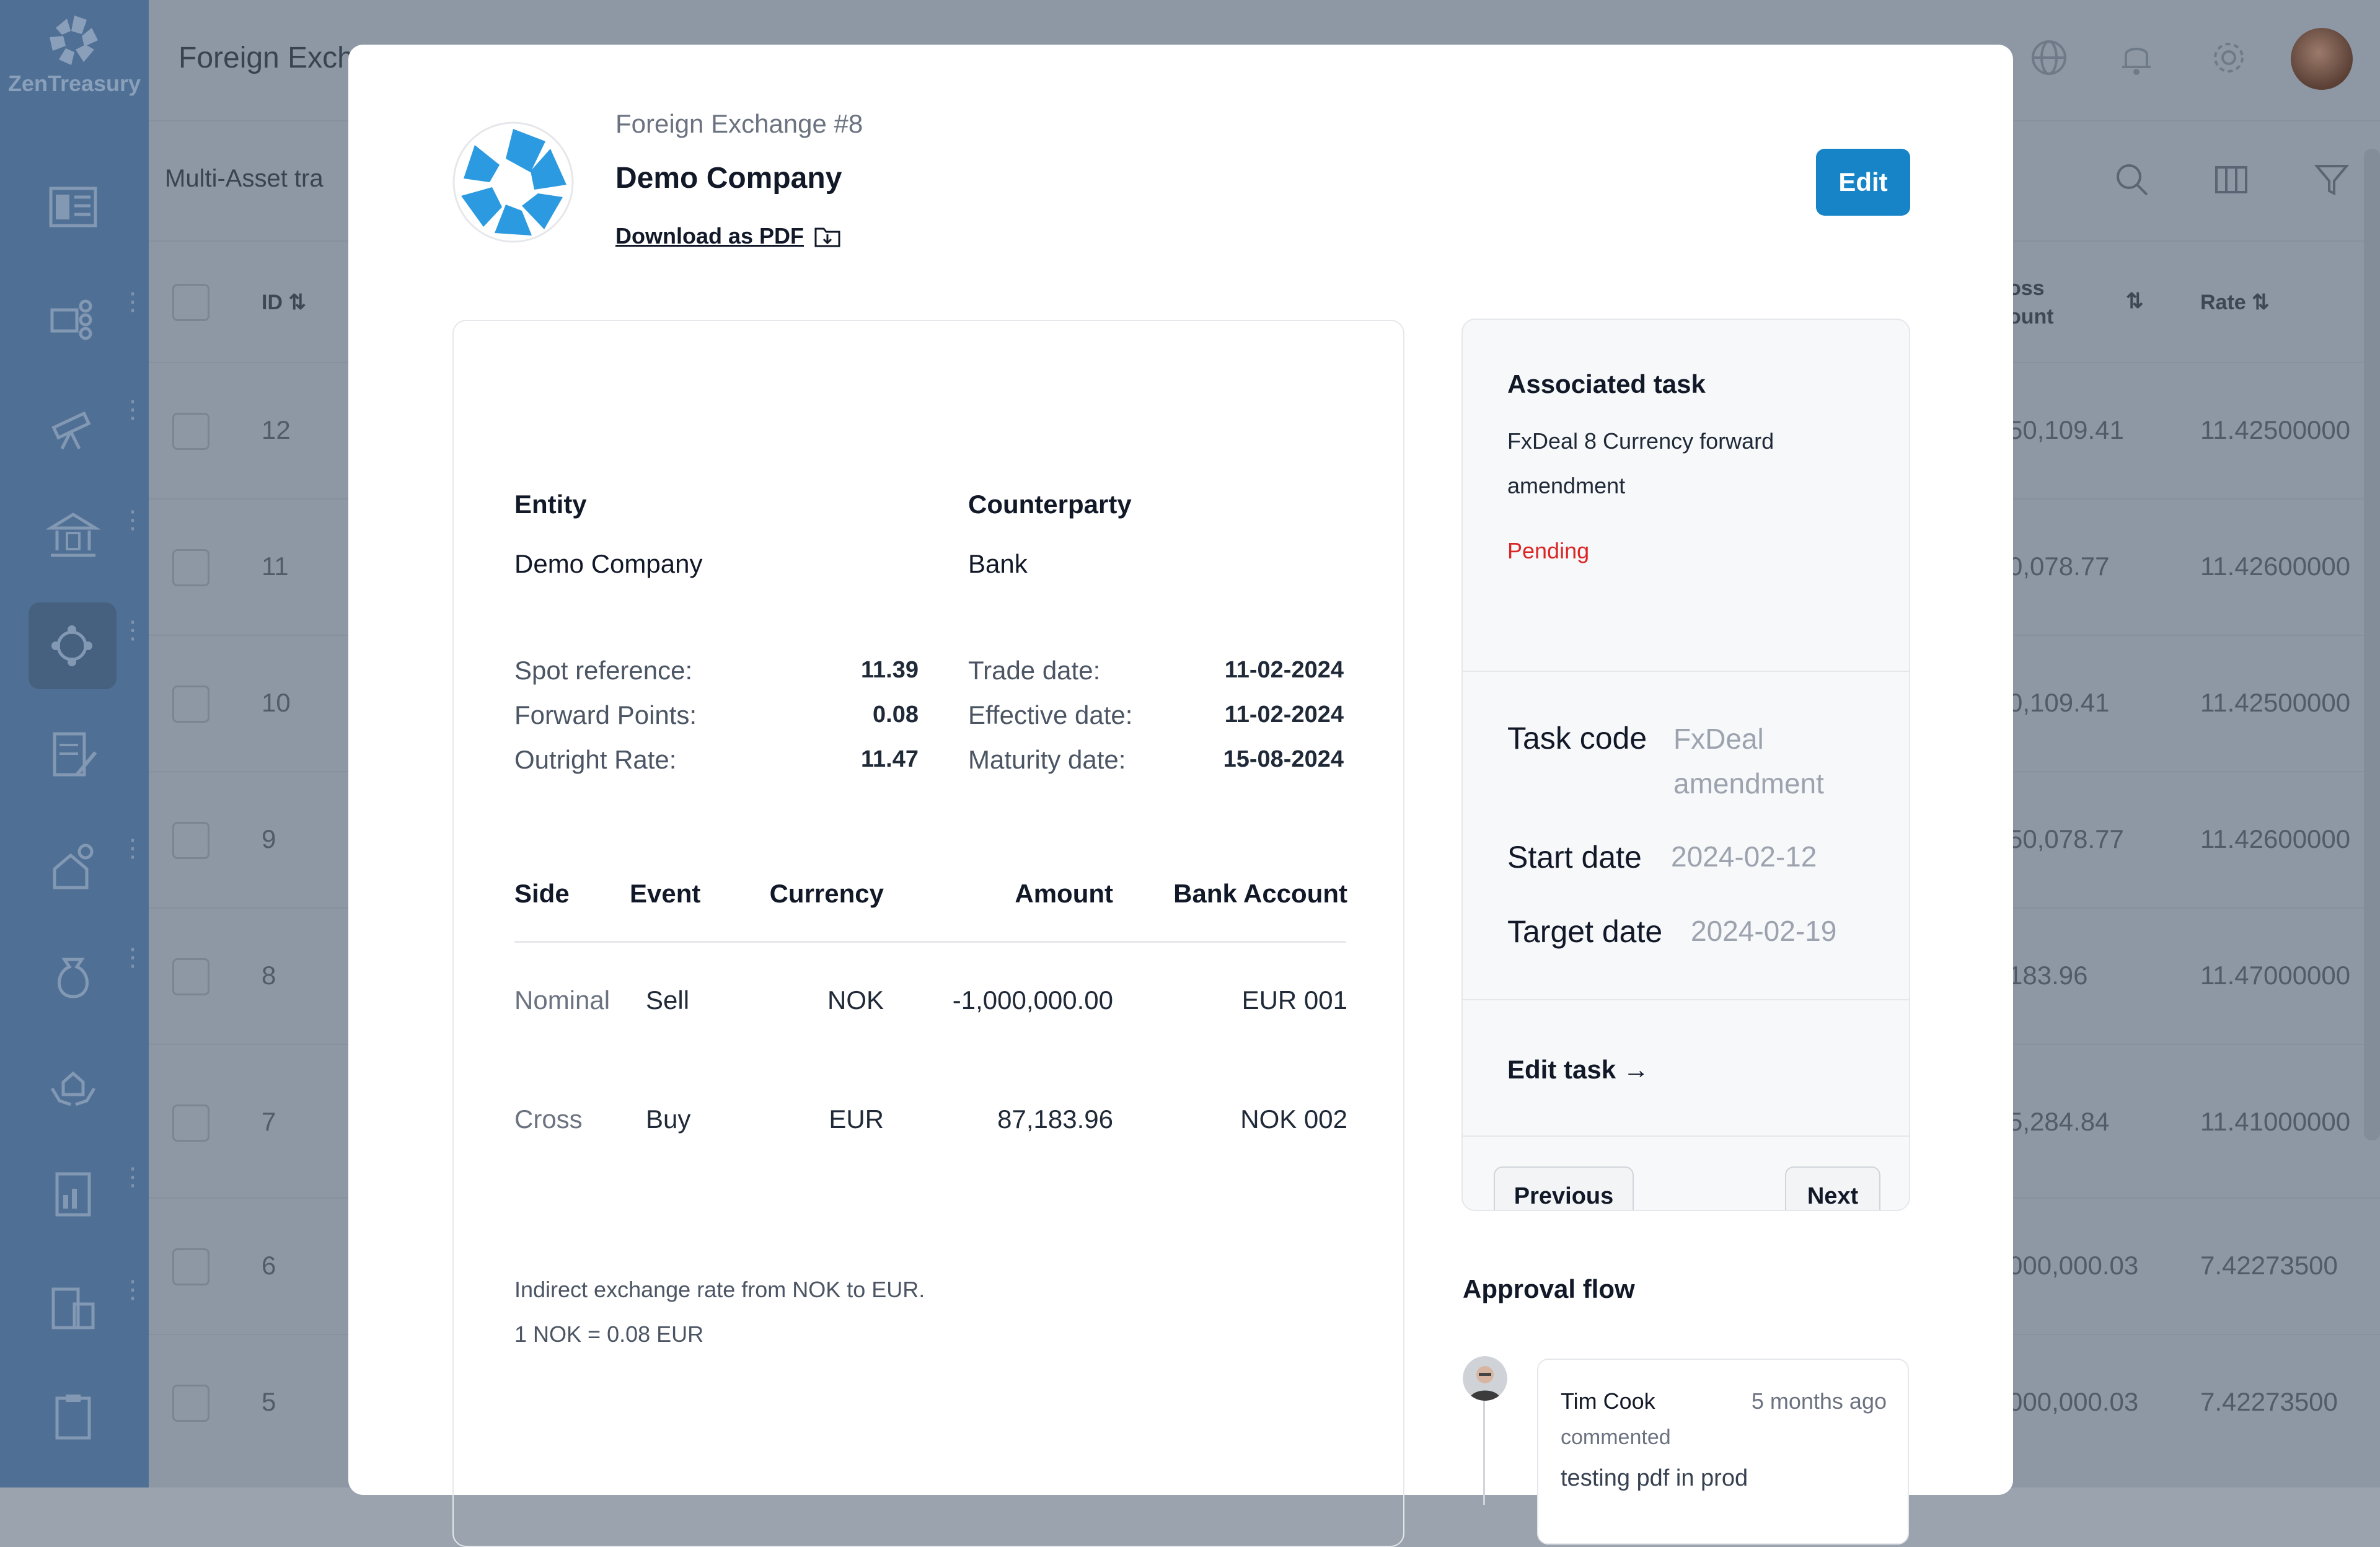 The width and height of the screenshot is (2380, 1547). I want to click on rate-conversion: 1 NOK = 0.08 EUR, so click(609, 1334).